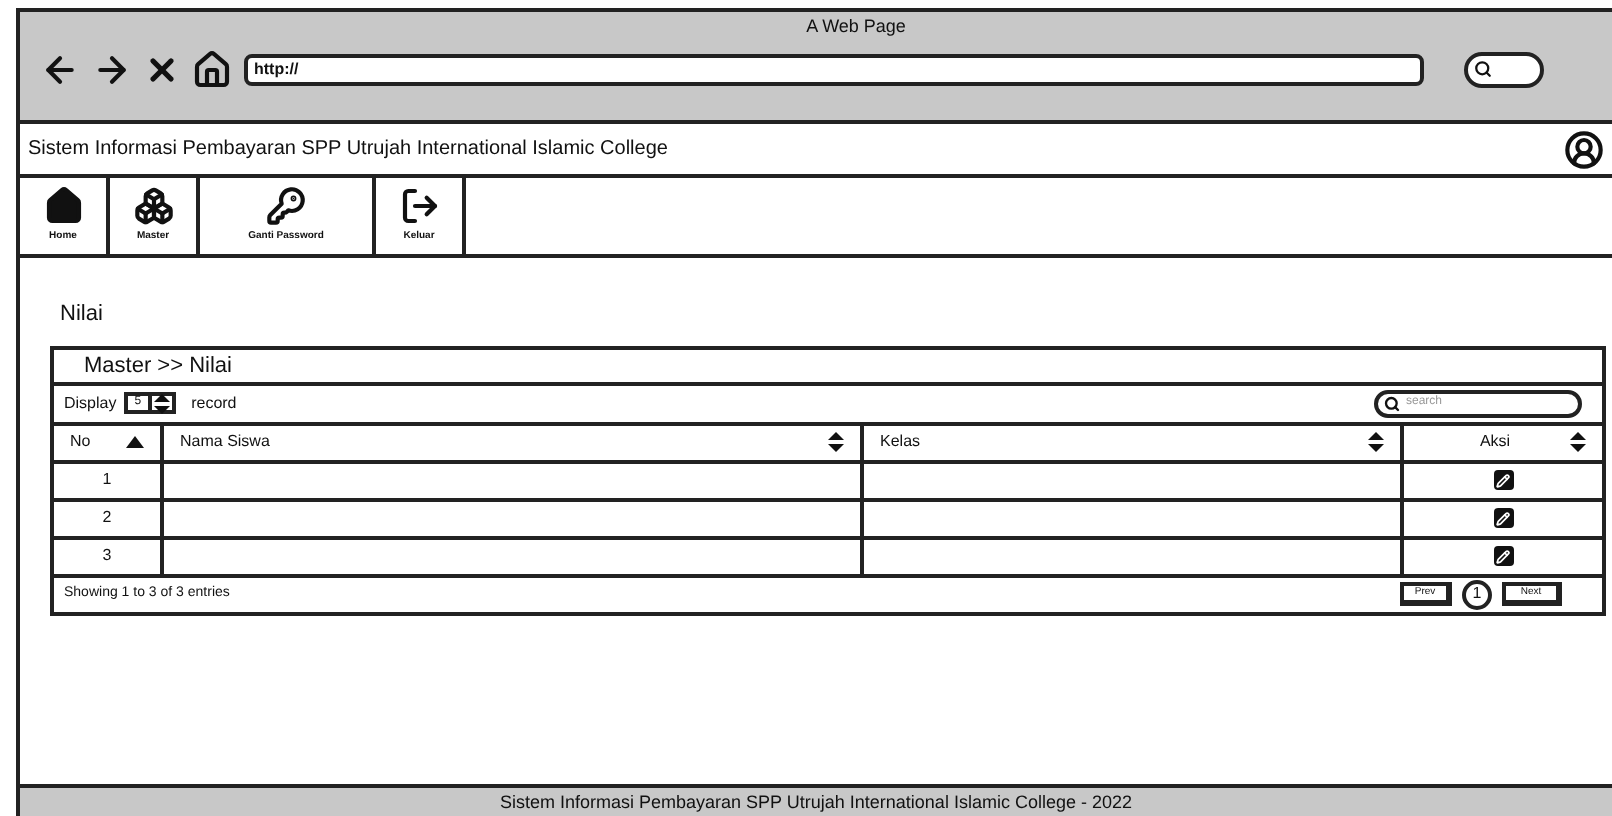 This screenshot has width=1612, height=816. I want to click on page-button: 1, so click(1477, 594).